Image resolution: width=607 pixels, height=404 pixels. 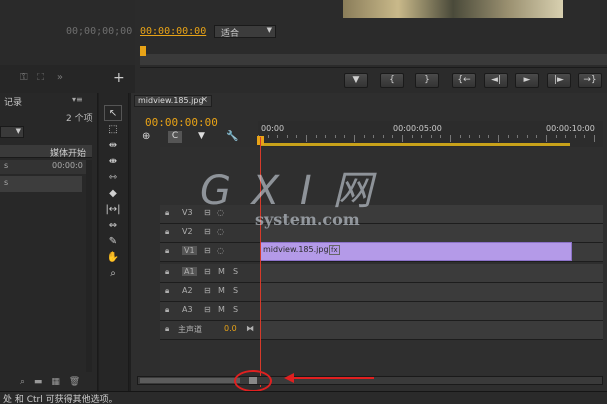 I want to click on snap-icon: ⊕, so click(x=146, y=136).